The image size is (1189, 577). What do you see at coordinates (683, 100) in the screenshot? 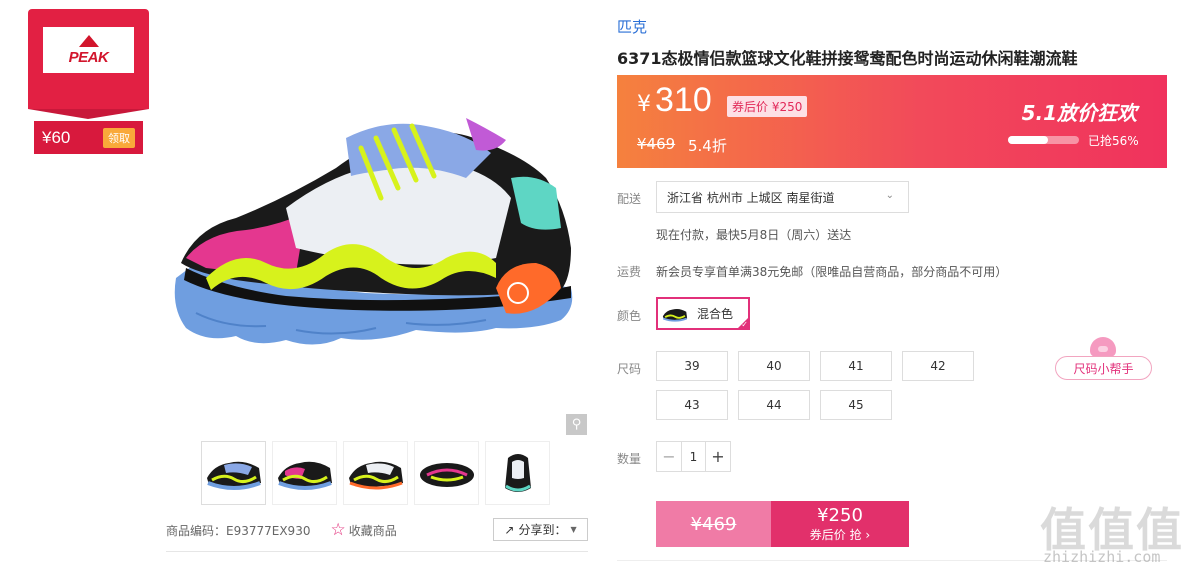
I see `price-value: 310` at bounding box center [683, 100].